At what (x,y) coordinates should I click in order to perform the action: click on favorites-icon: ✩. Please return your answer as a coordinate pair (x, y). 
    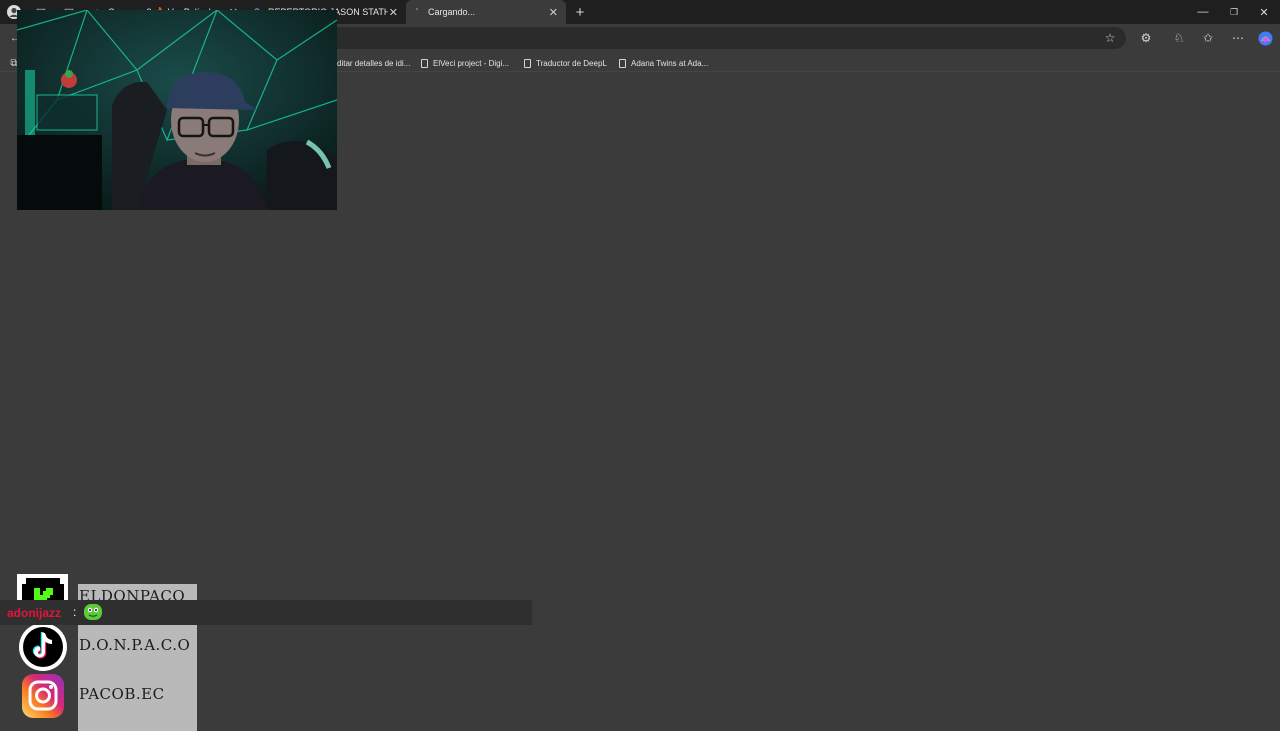
    Looking at the image, I should click on (1208, 38).